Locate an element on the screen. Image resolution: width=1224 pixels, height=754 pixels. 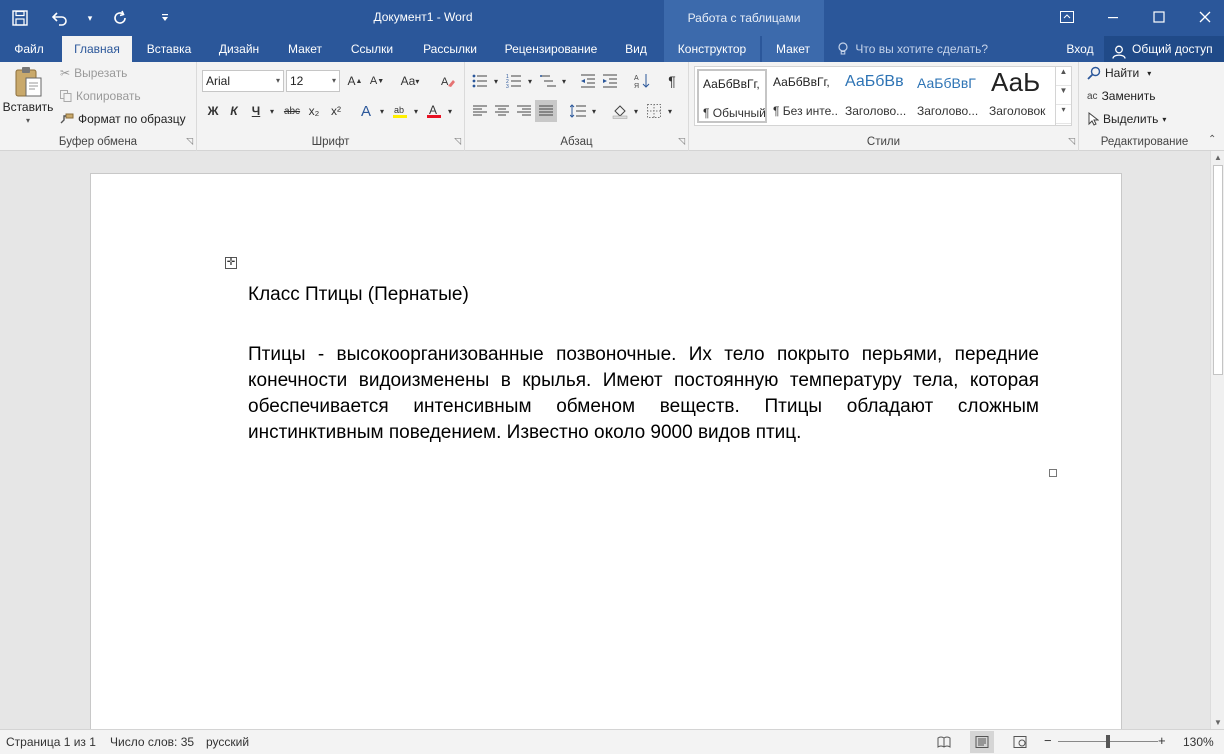
font-group-label: Шрифт is located at coordinates (330, 142).